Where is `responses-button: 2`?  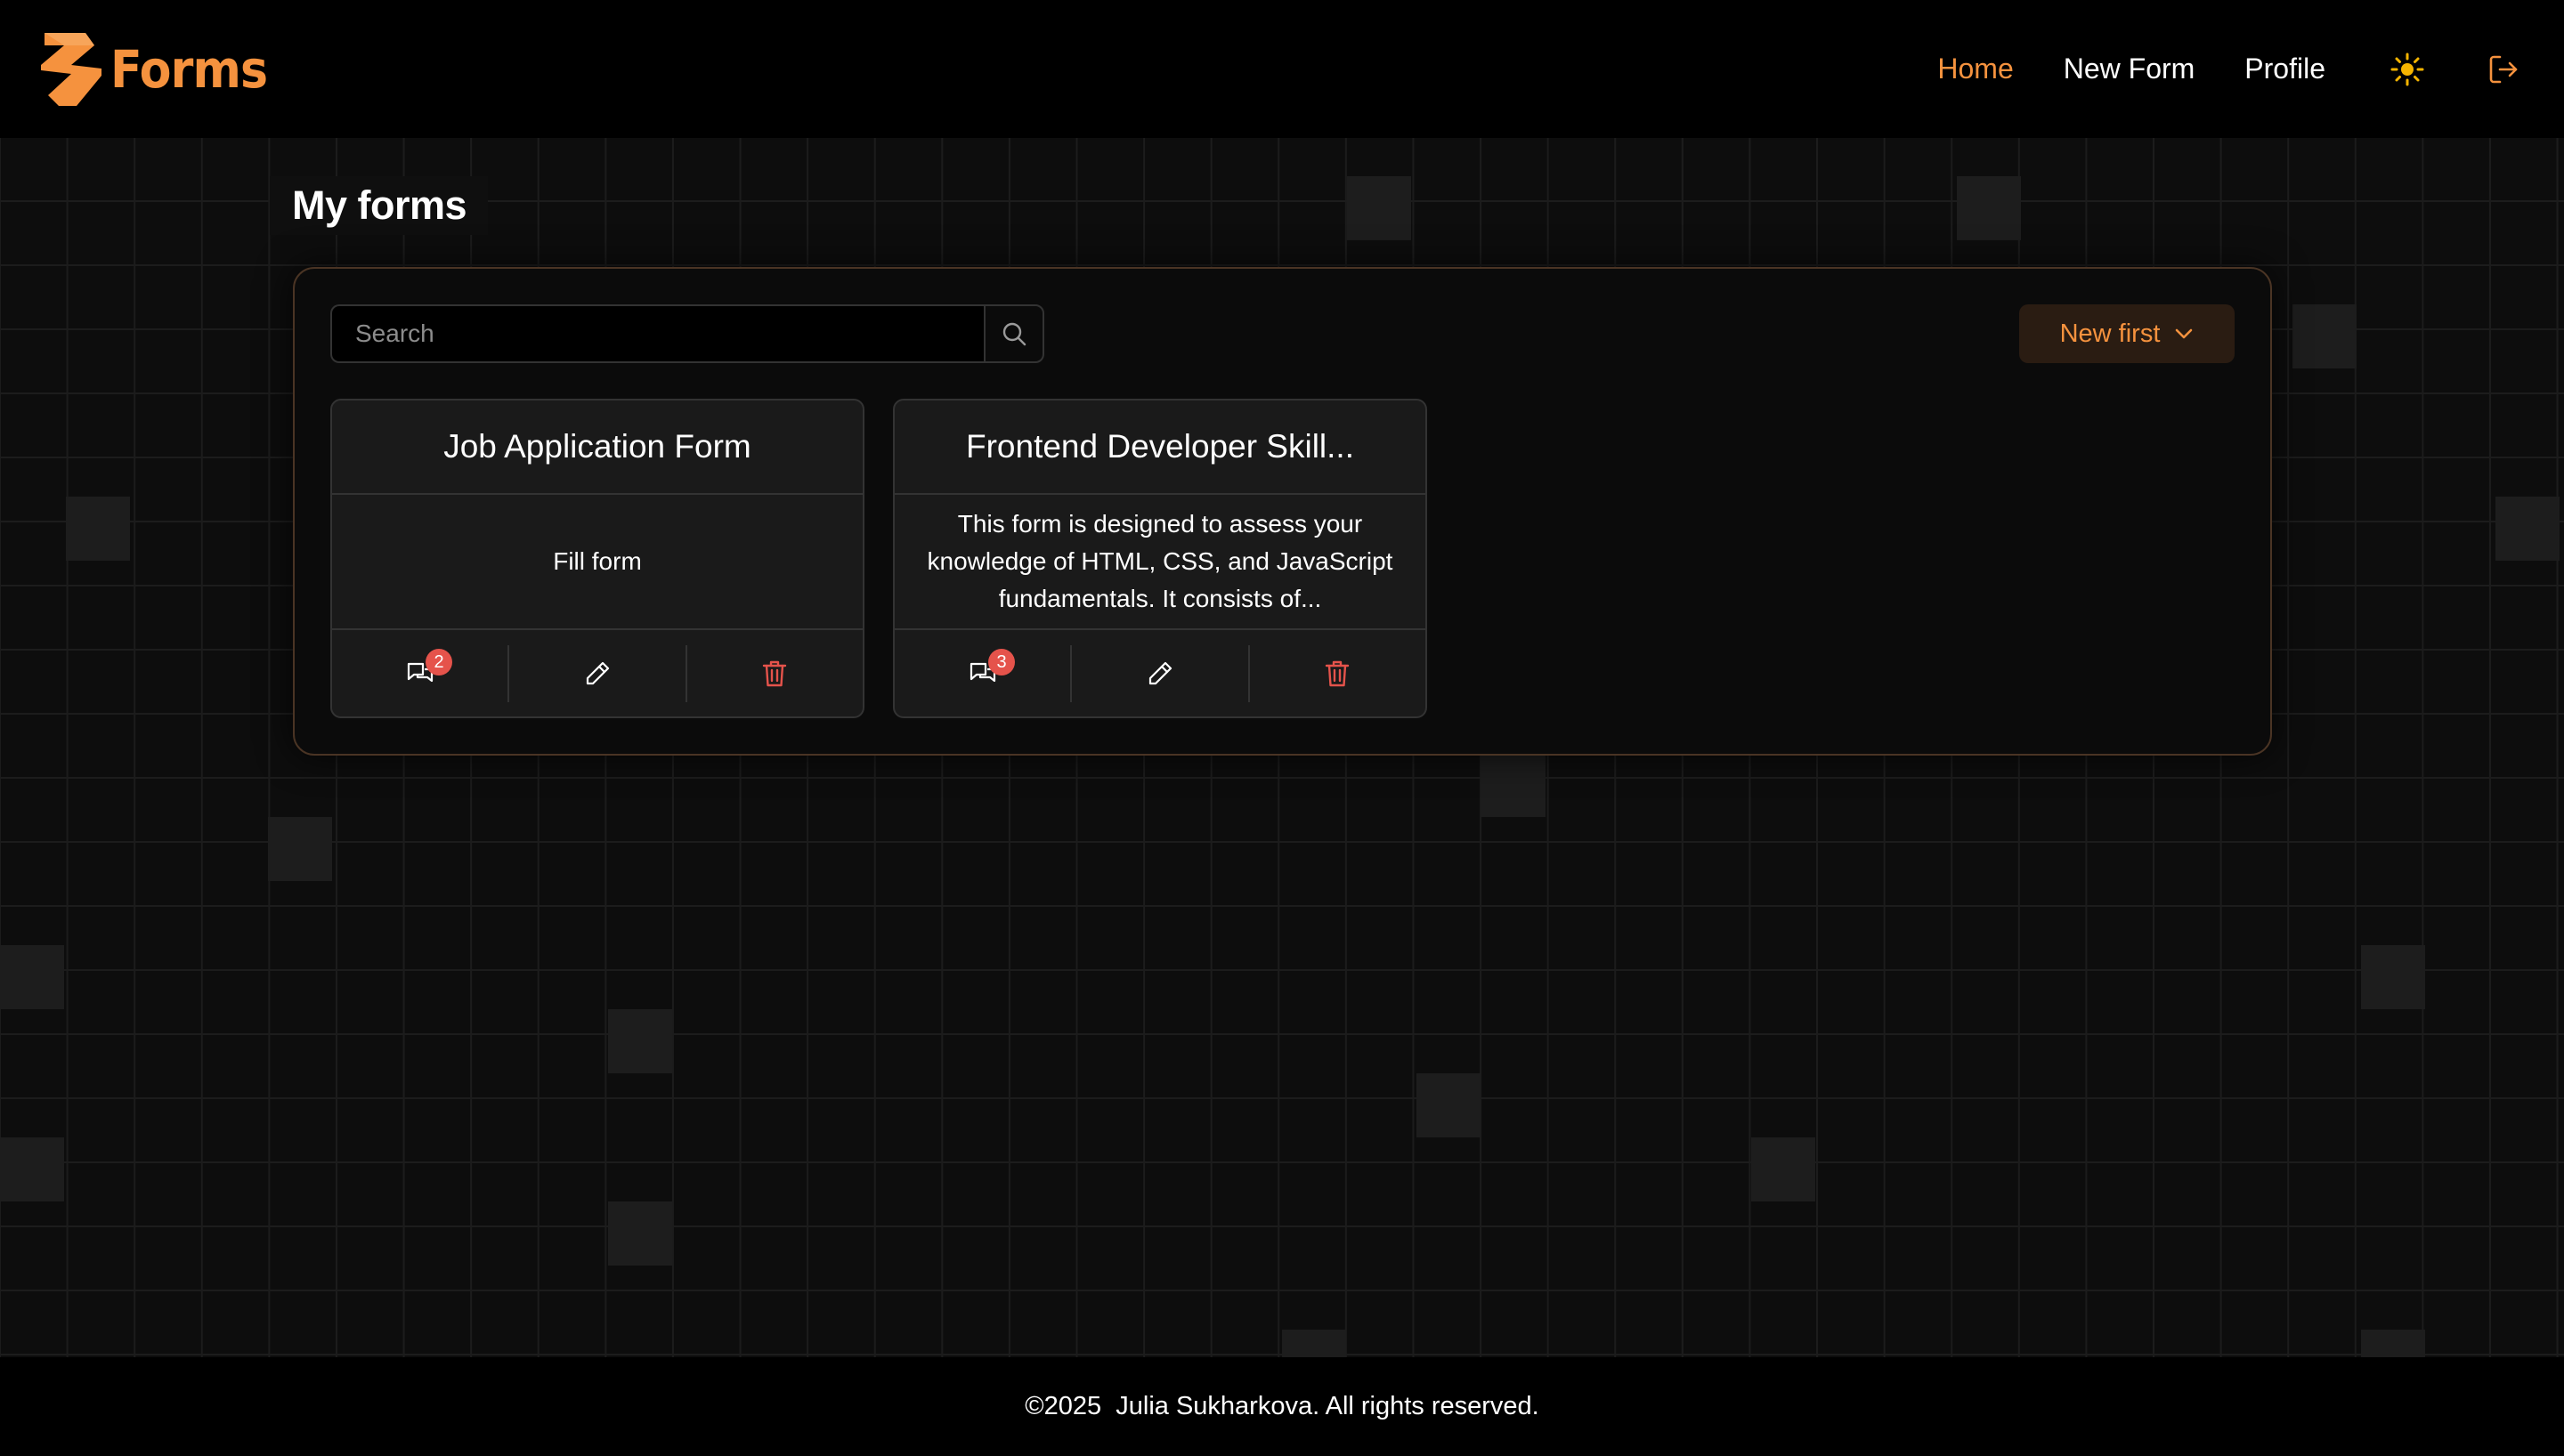 responses-button: 2 is located at coordinates (419, 673).